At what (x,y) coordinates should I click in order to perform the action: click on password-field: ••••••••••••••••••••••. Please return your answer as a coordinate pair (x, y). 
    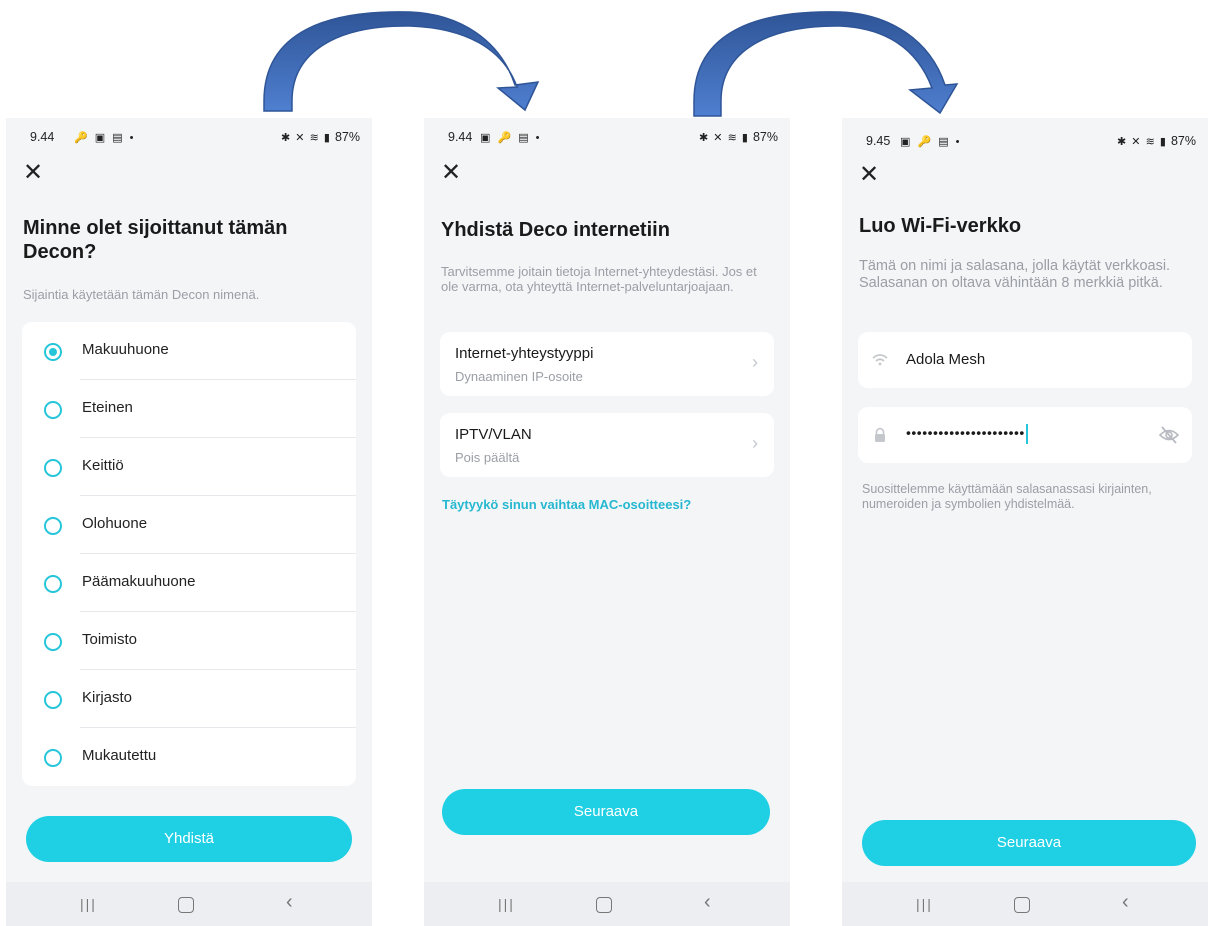
    Looking at the image, I should click on (1025, 435).